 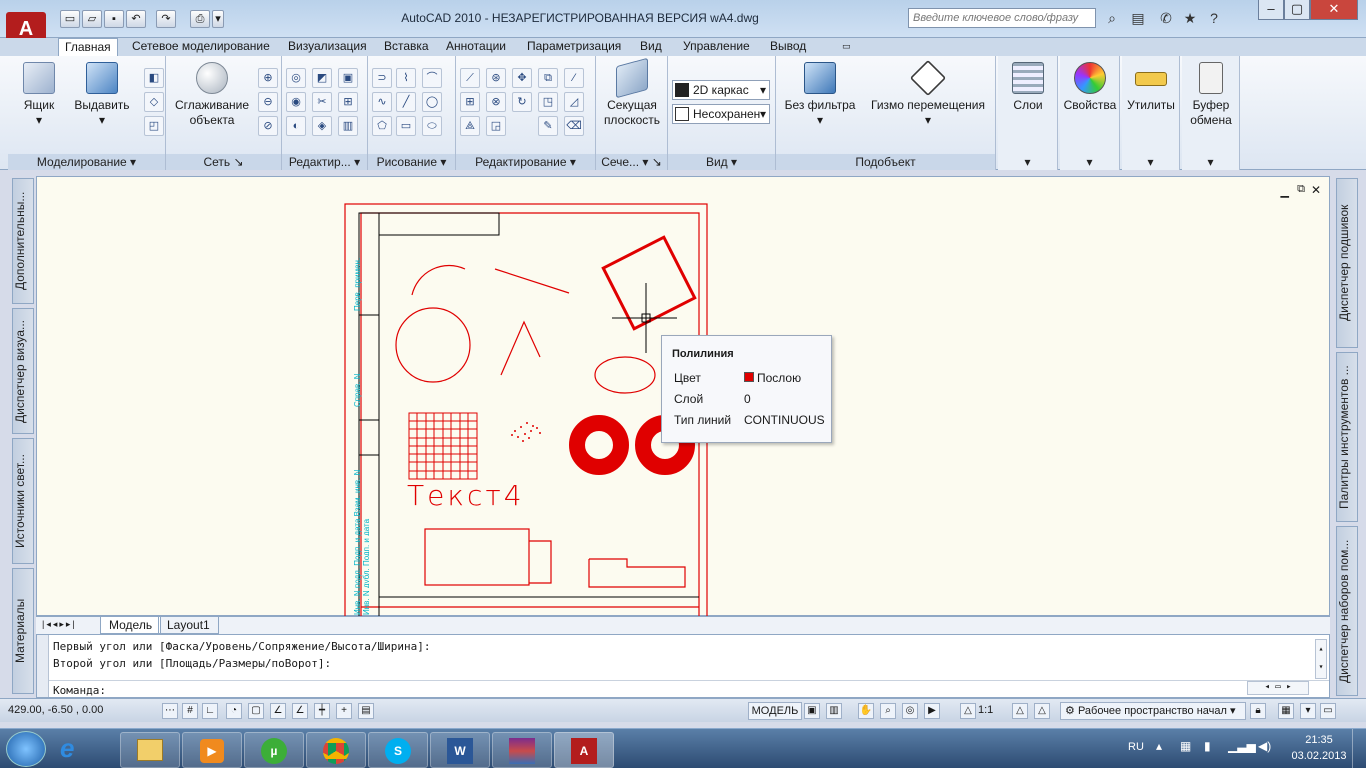 What do you see at coordinates (1153, 711) in the screenshot?
I see `workspace-switch: ⚙ Рабочее пространство начал ▾` at bounding box center [1153, 711].